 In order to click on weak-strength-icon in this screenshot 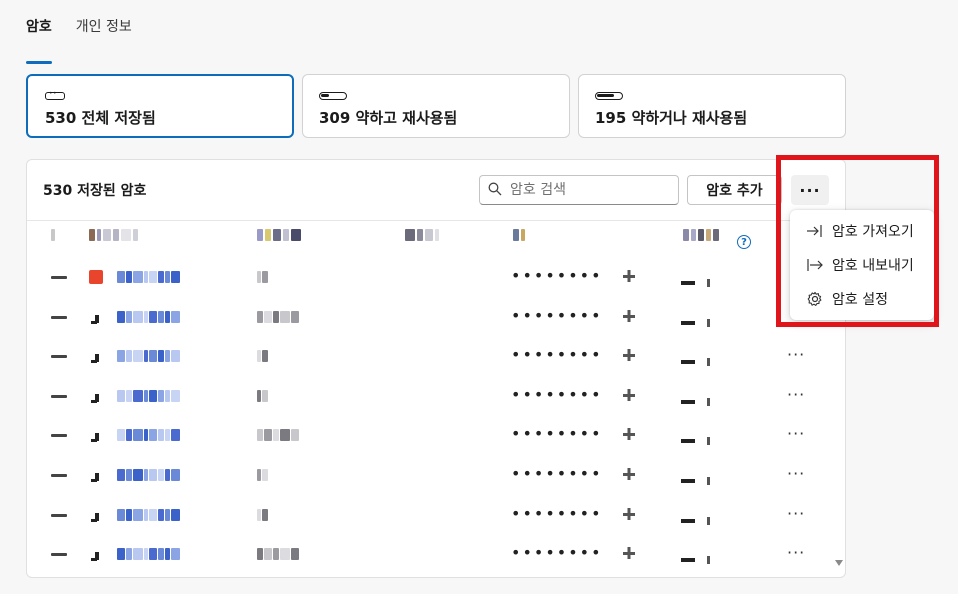, I will do `click(436, 92)`.